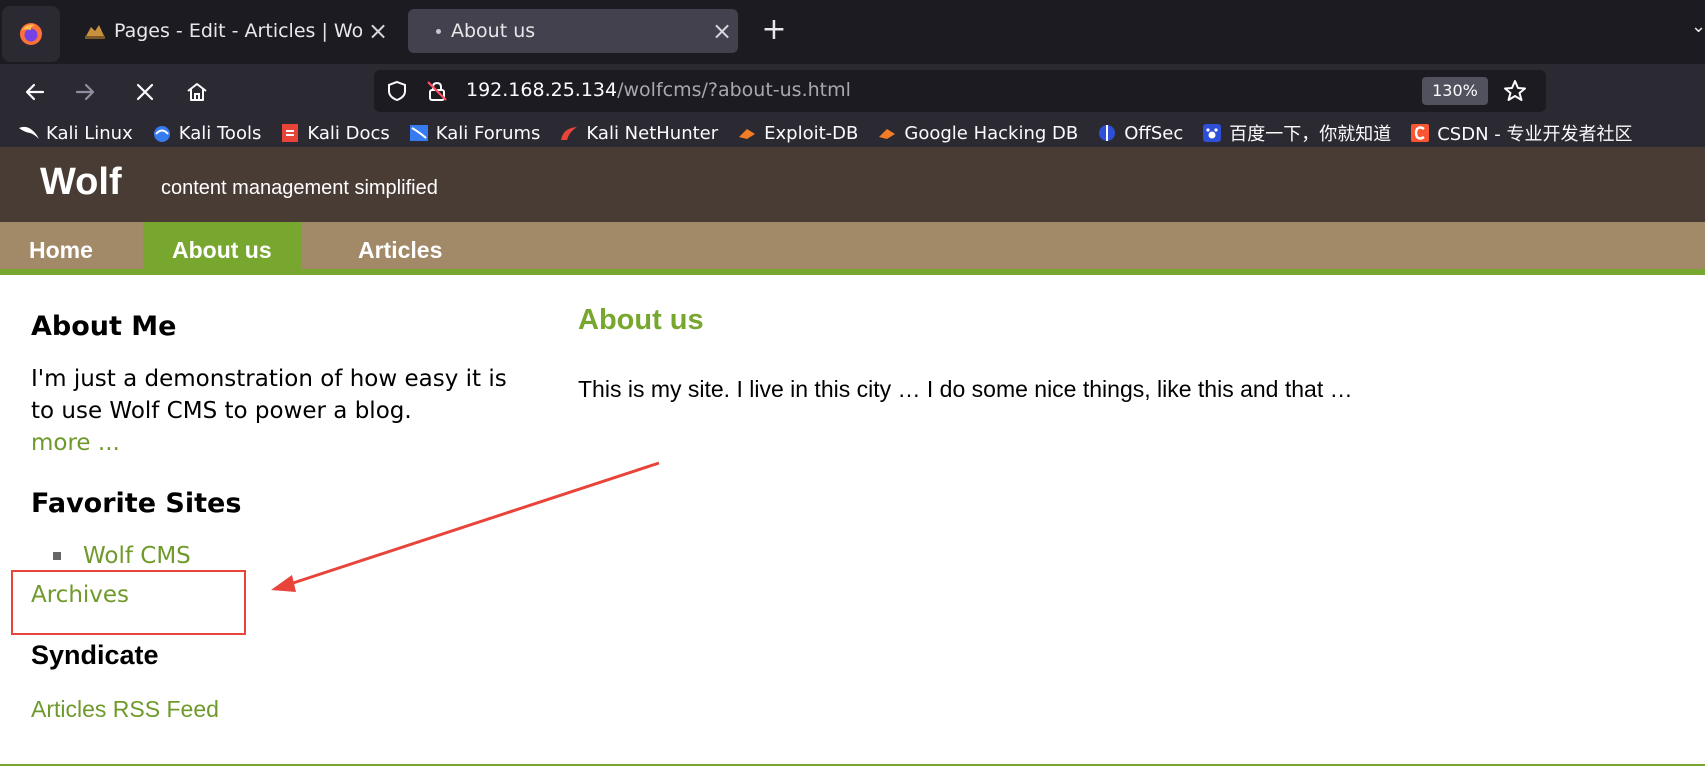 The width and height of the screenshot is (1705, 766). What do you see at coordinates (887, 133) in the screenshot?
I see `ghdb-icon` at bounding box center [887, 133].